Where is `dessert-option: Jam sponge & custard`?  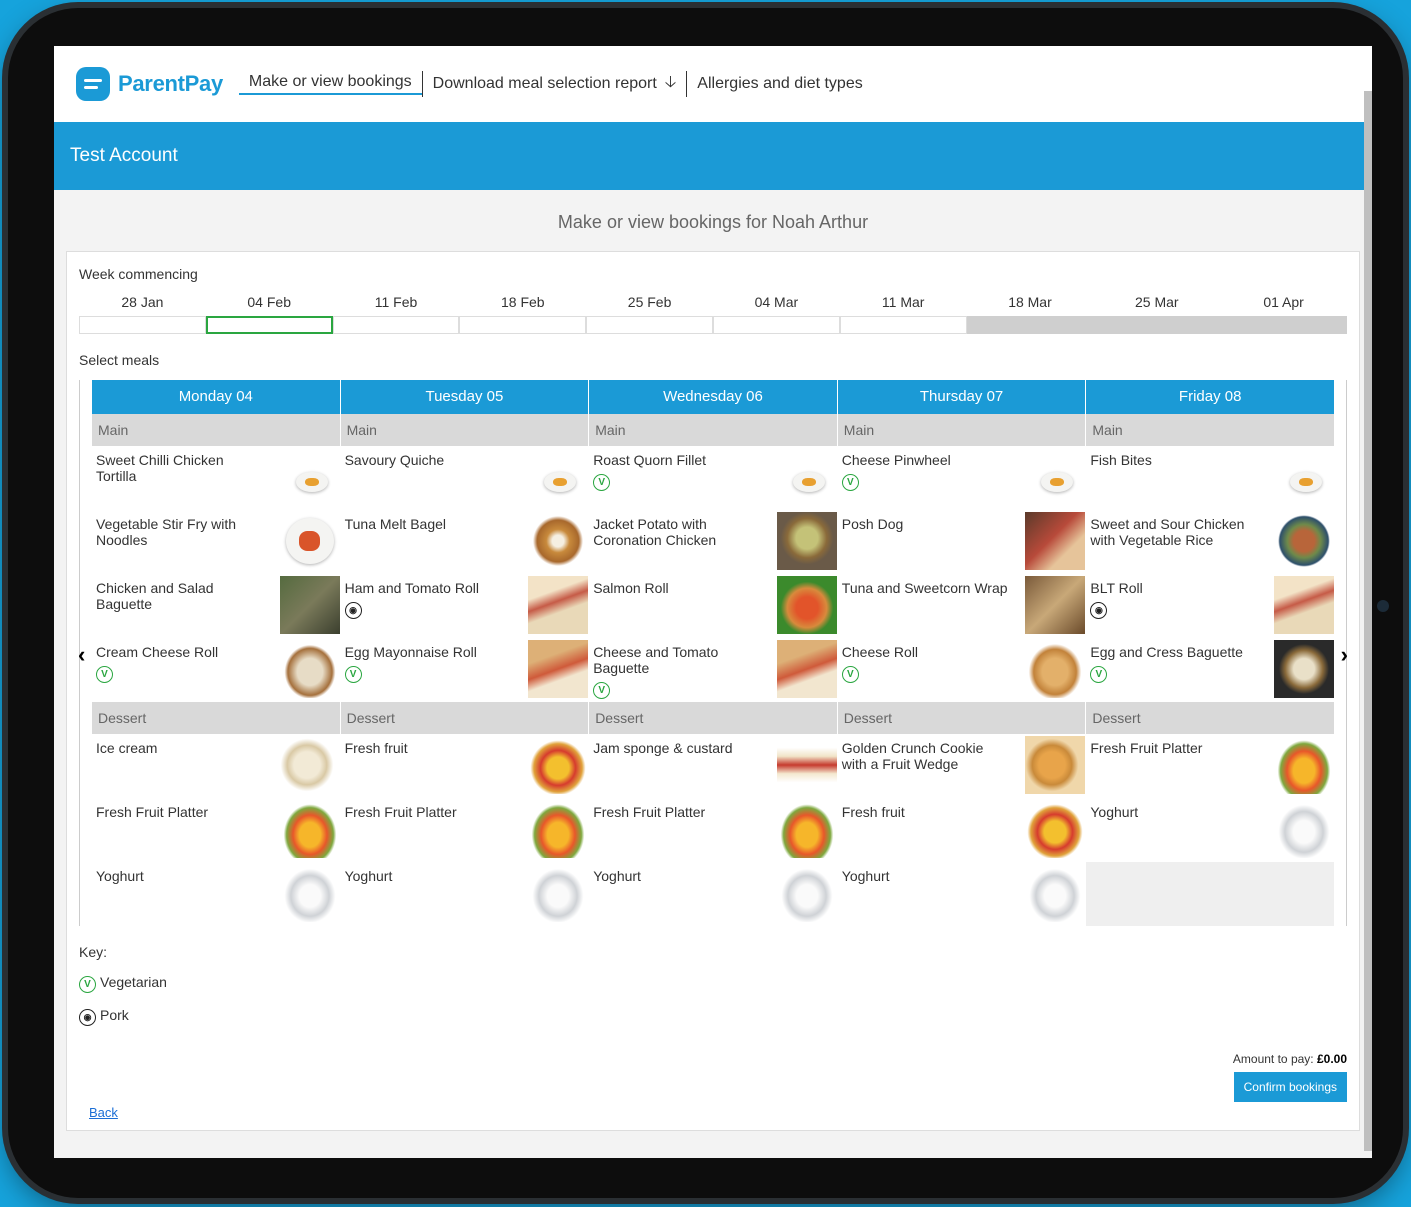
dessert-option: Jam sponge & custard is located at coordinates (713, 766).